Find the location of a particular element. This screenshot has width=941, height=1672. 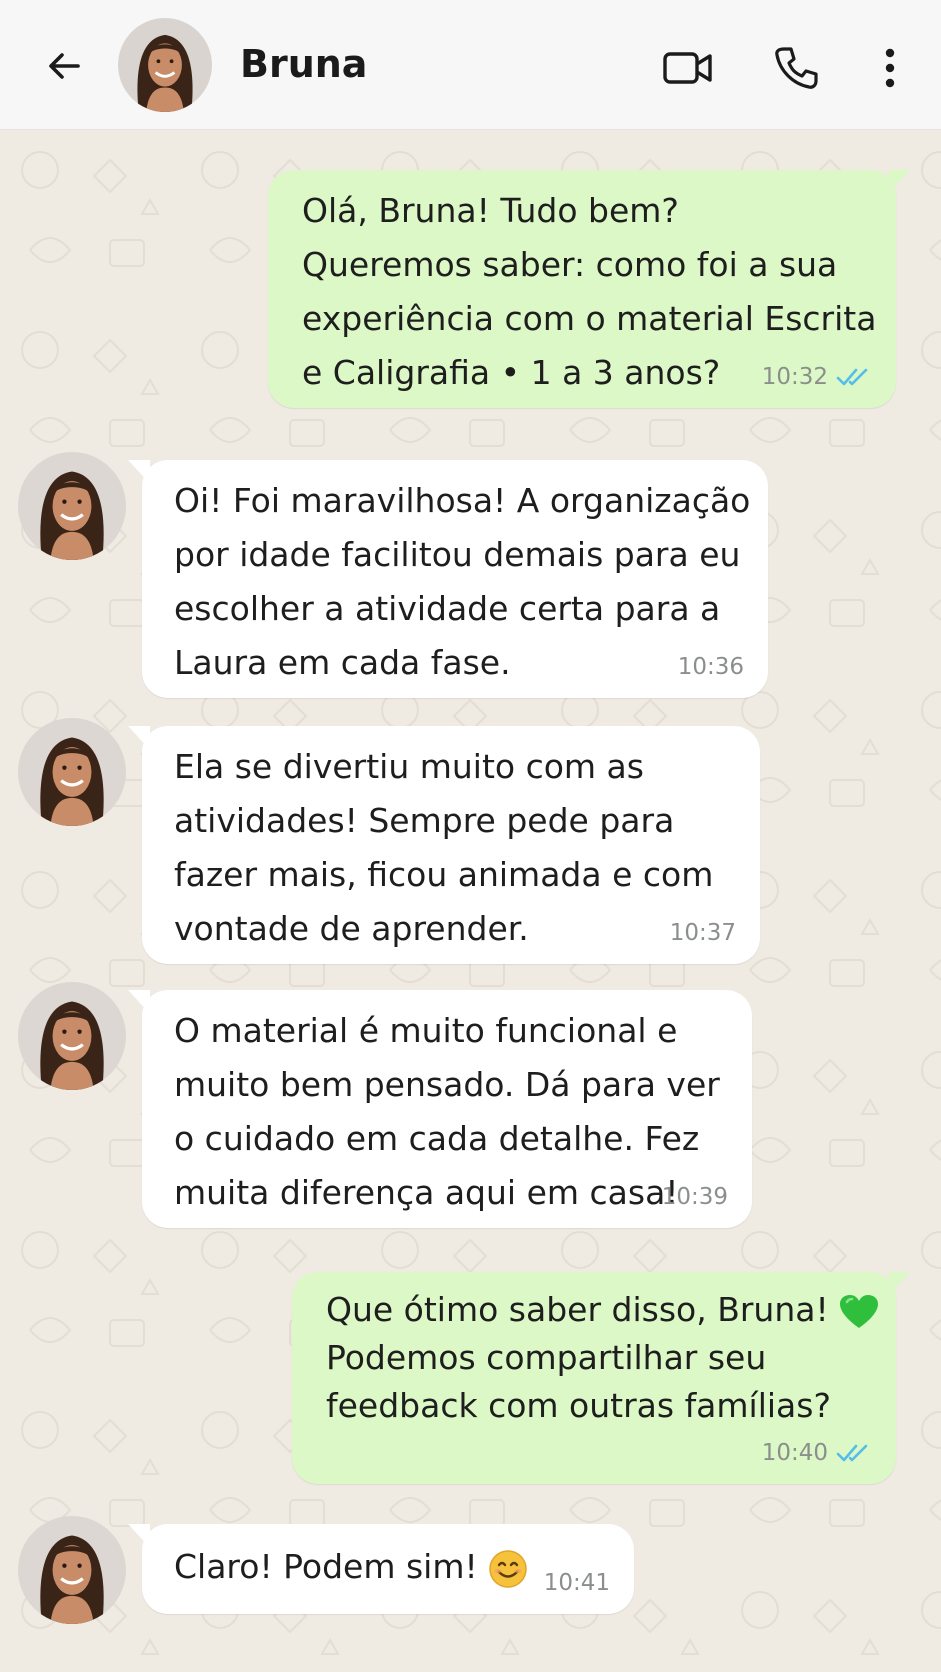

message-time: 10:40 is located at coordinates (794, 1453).